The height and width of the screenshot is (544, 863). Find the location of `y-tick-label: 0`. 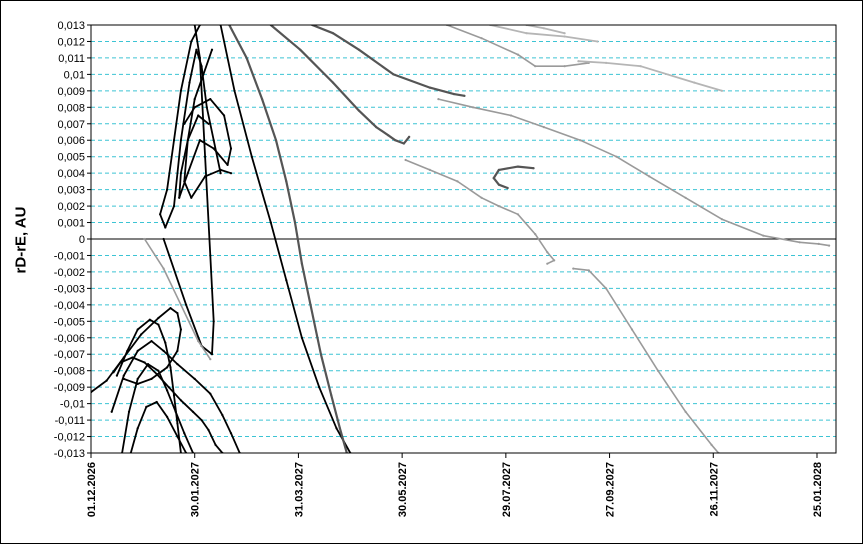

y-tick-label: 0 is located at coordinates (82, 240).